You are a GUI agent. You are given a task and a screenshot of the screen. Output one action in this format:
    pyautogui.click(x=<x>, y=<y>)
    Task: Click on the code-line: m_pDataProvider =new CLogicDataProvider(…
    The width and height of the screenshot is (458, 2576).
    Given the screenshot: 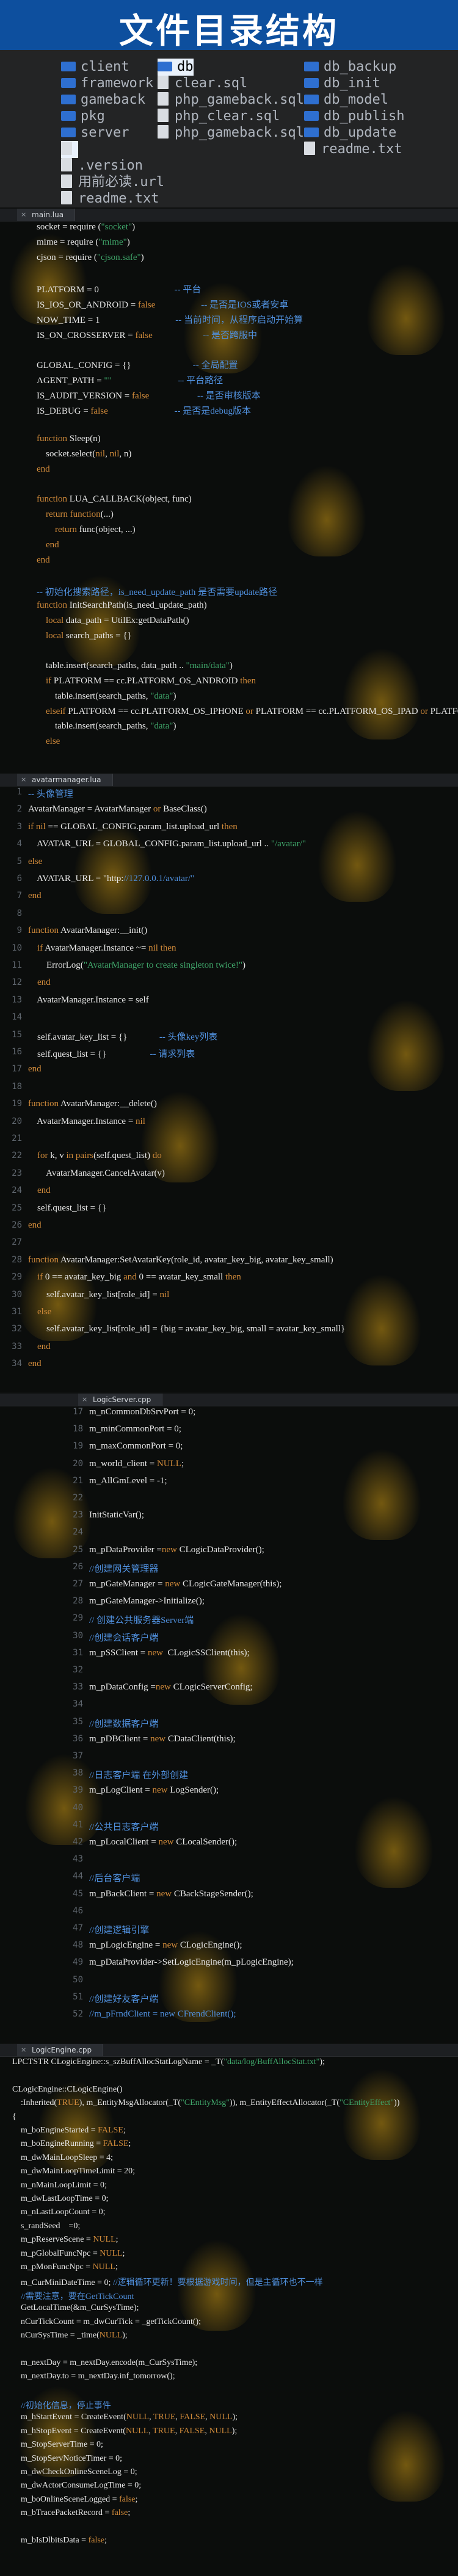 What is the action you would take?
    pyautogui.click(x=176, y=1549)
    